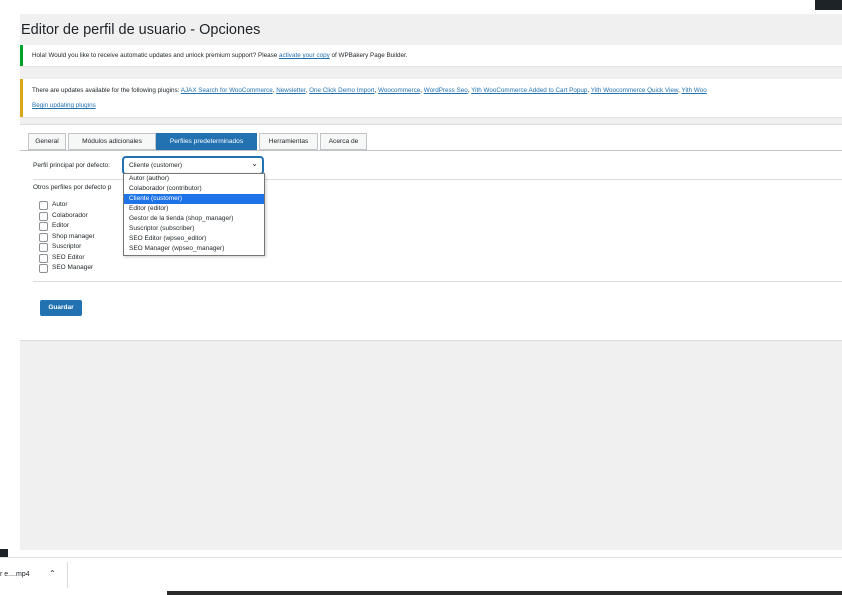 This screenshot has width=842, height=595. Describe the element at coordinates (343, 141) in the screenshot. I see `tab-acerca-de: Acerca de` at that location.